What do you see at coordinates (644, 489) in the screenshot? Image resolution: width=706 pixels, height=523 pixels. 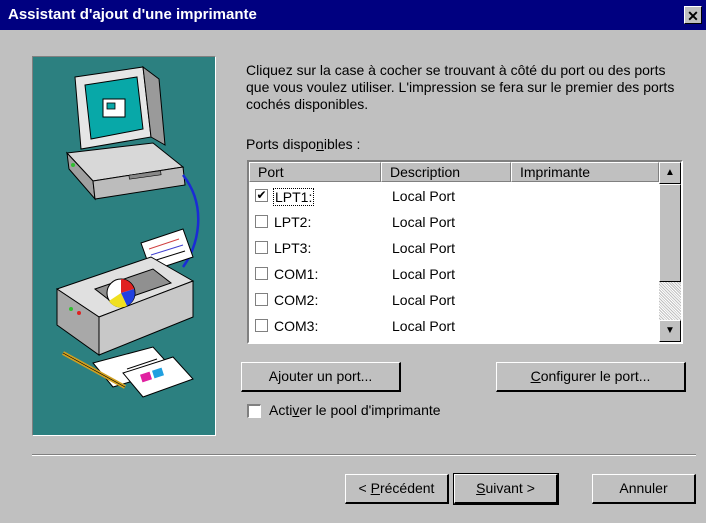 I see `cancel-button: Annuler` at bounding box center [644, 489].